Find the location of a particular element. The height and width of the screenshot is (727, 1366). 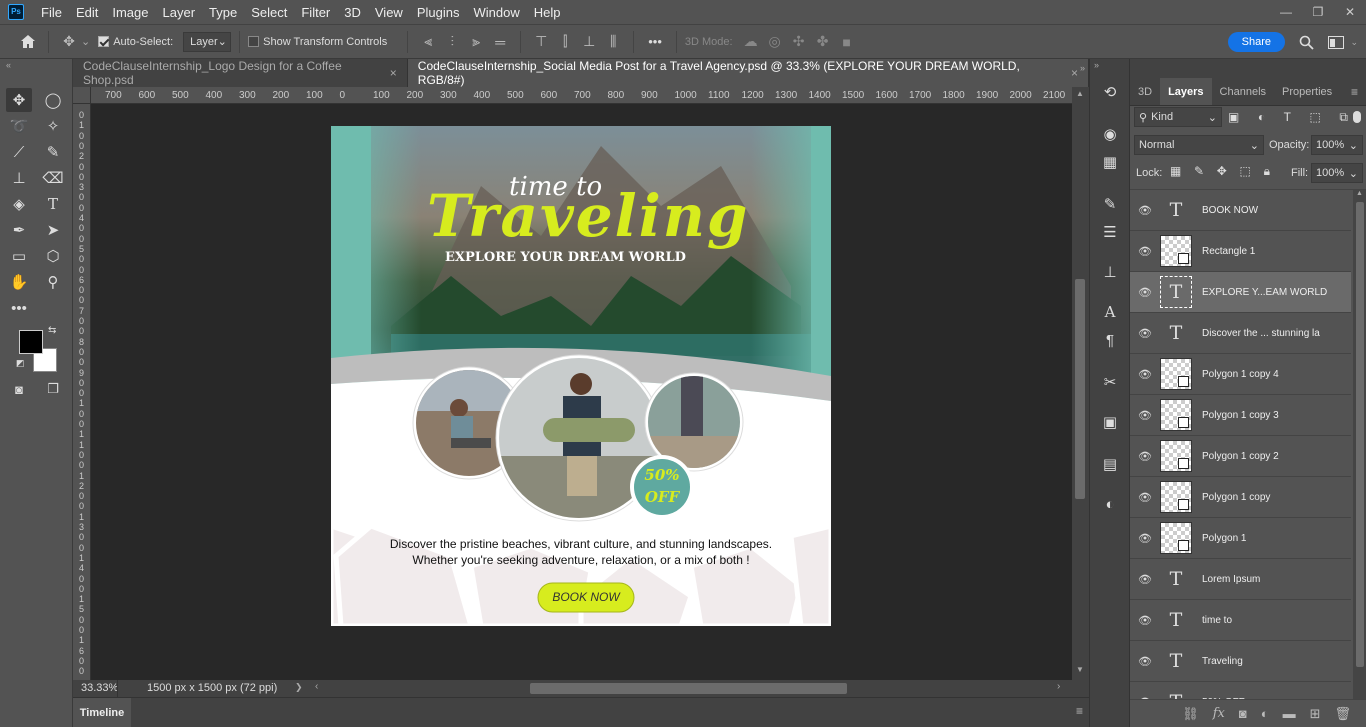

home-icon is located at coordinates (28, 42).